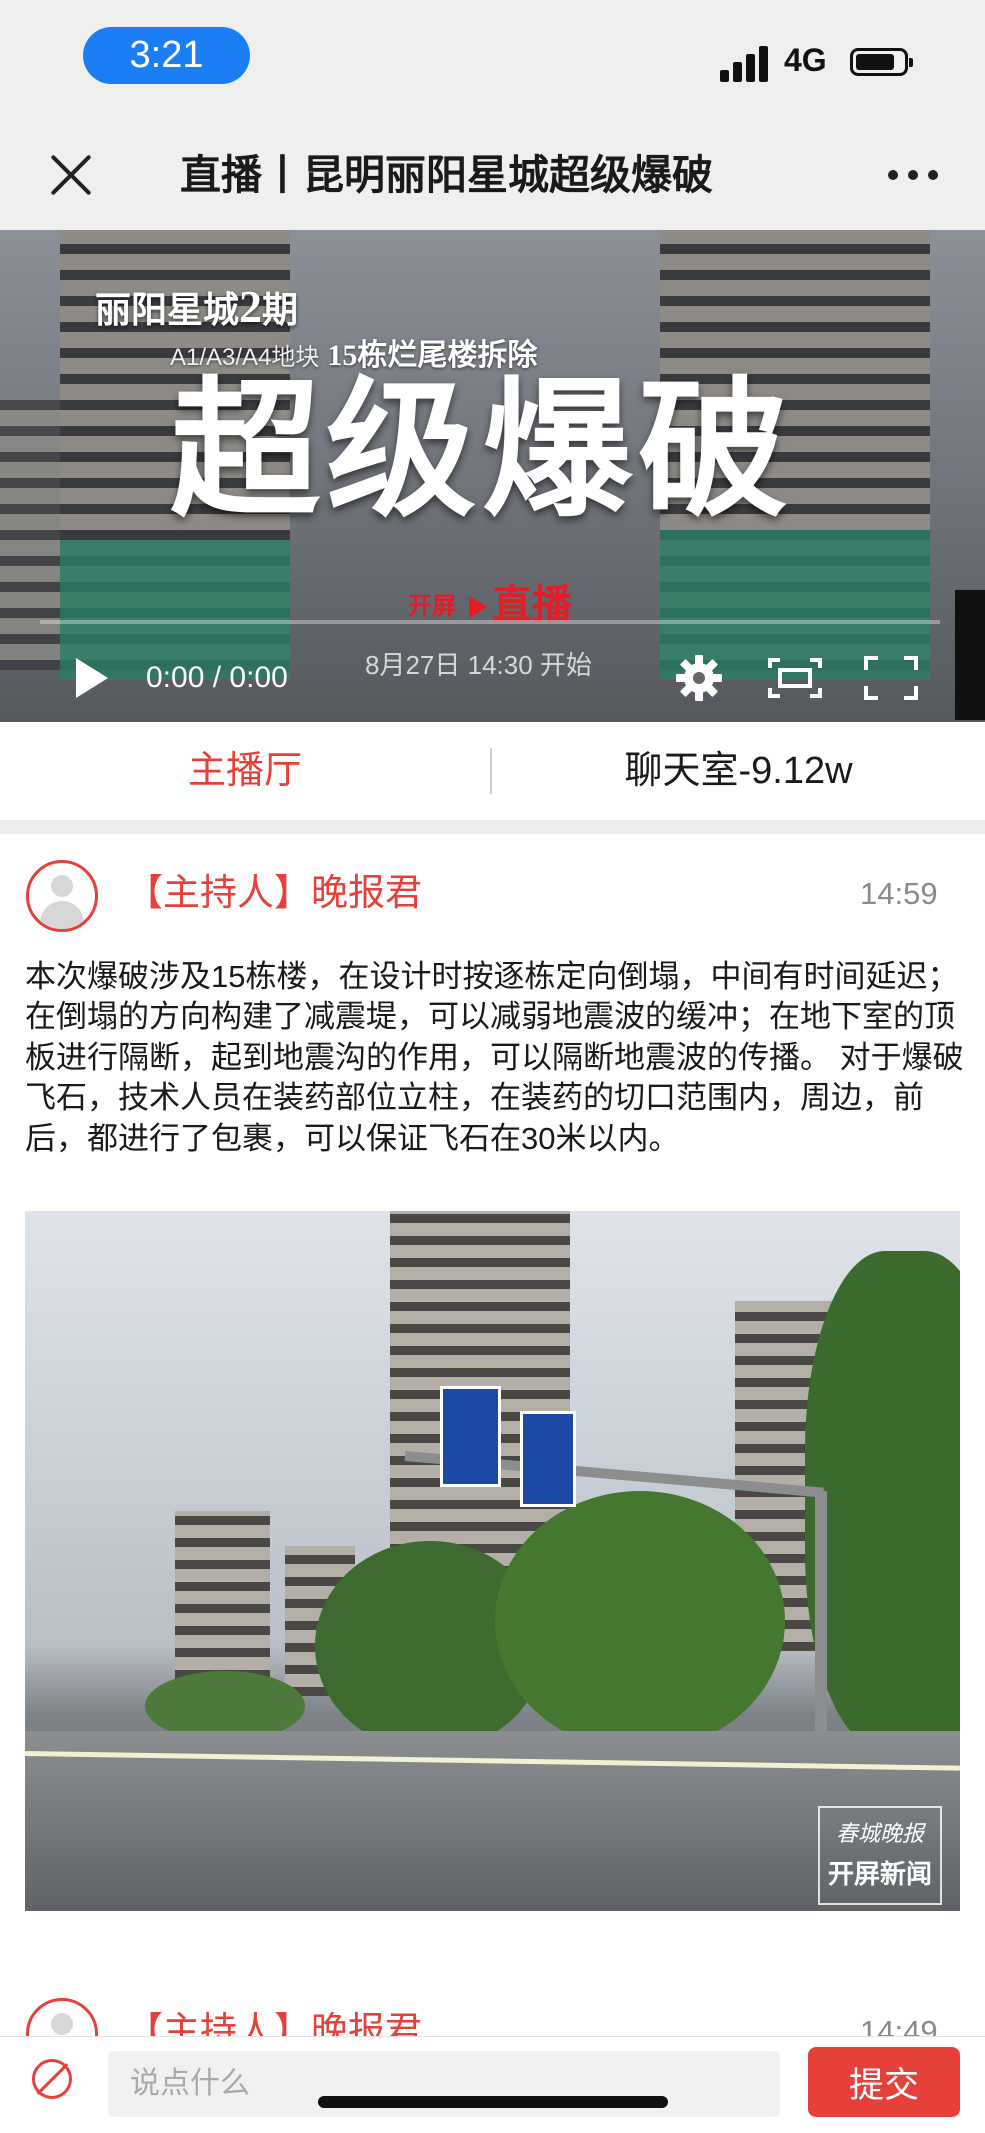 This screenshot has width=985, height=2133. Describe the element at coordinates (274, 892) in the screenshot. I see `post-author: 【主持人】晚报君` at that location.